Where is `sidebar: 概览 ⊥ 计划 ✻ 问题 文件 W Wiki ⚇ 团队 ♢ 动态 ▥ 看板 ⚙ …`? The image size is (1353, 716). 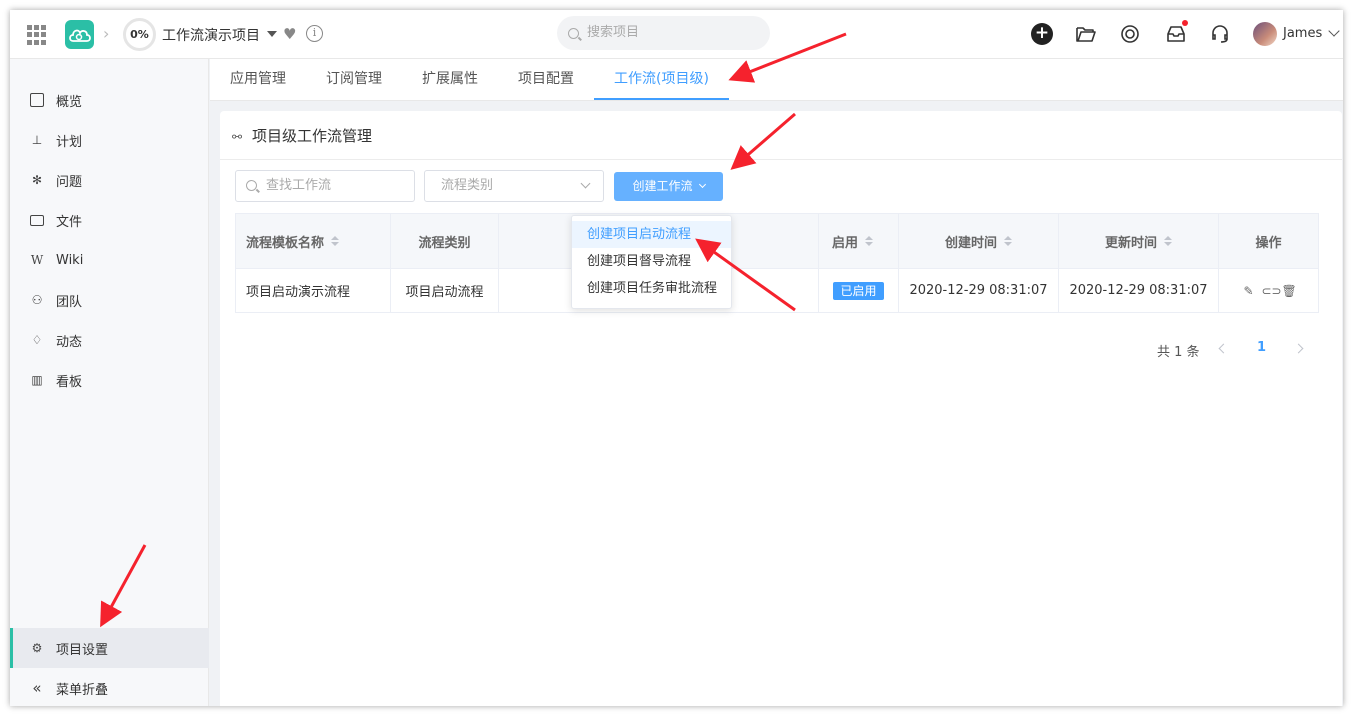
sidebar: 概览 ⊥ 计划 ✻ 问题 文件 W Wiki ⚇ 团队 ♢ 动态 ▥ 看板 ⚙ … is located at coordinates (109, 382).